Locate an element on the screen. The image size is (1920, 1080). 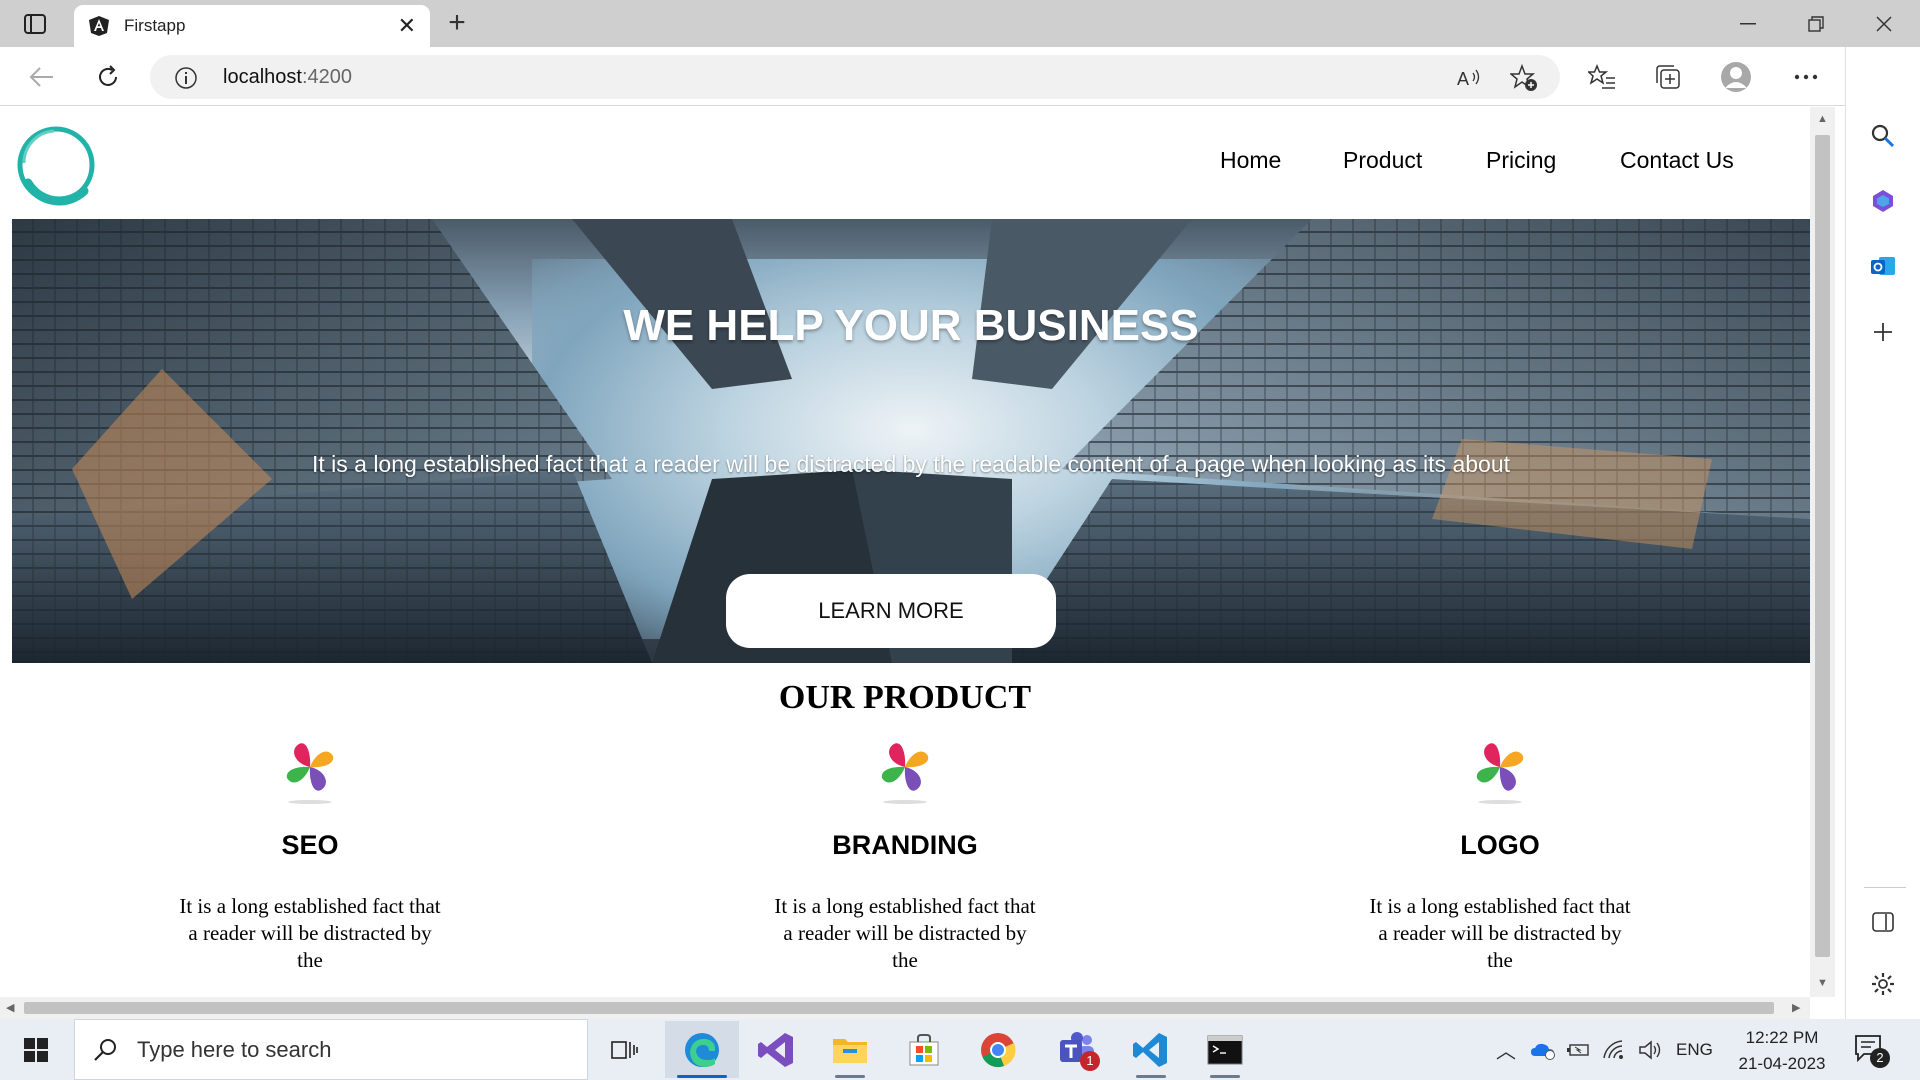
taskbar-edge-icon is located at coordinates (702, 1049).